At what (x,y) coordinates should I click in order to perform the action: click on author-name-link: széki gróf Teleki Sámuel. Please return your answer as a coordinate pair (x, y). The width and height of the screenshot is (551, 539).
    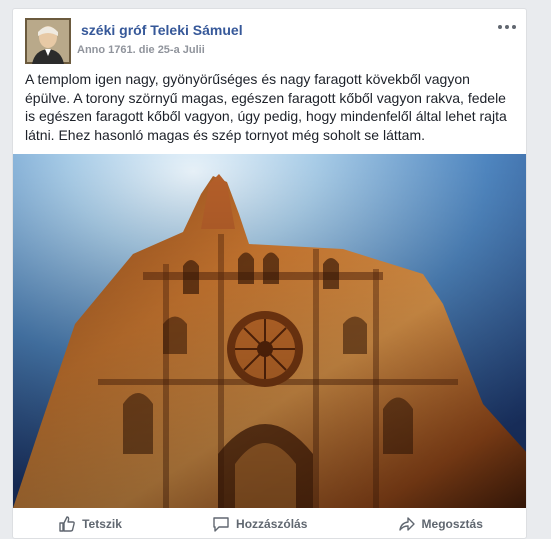
    Looking at the image, I should click on (162, 30).